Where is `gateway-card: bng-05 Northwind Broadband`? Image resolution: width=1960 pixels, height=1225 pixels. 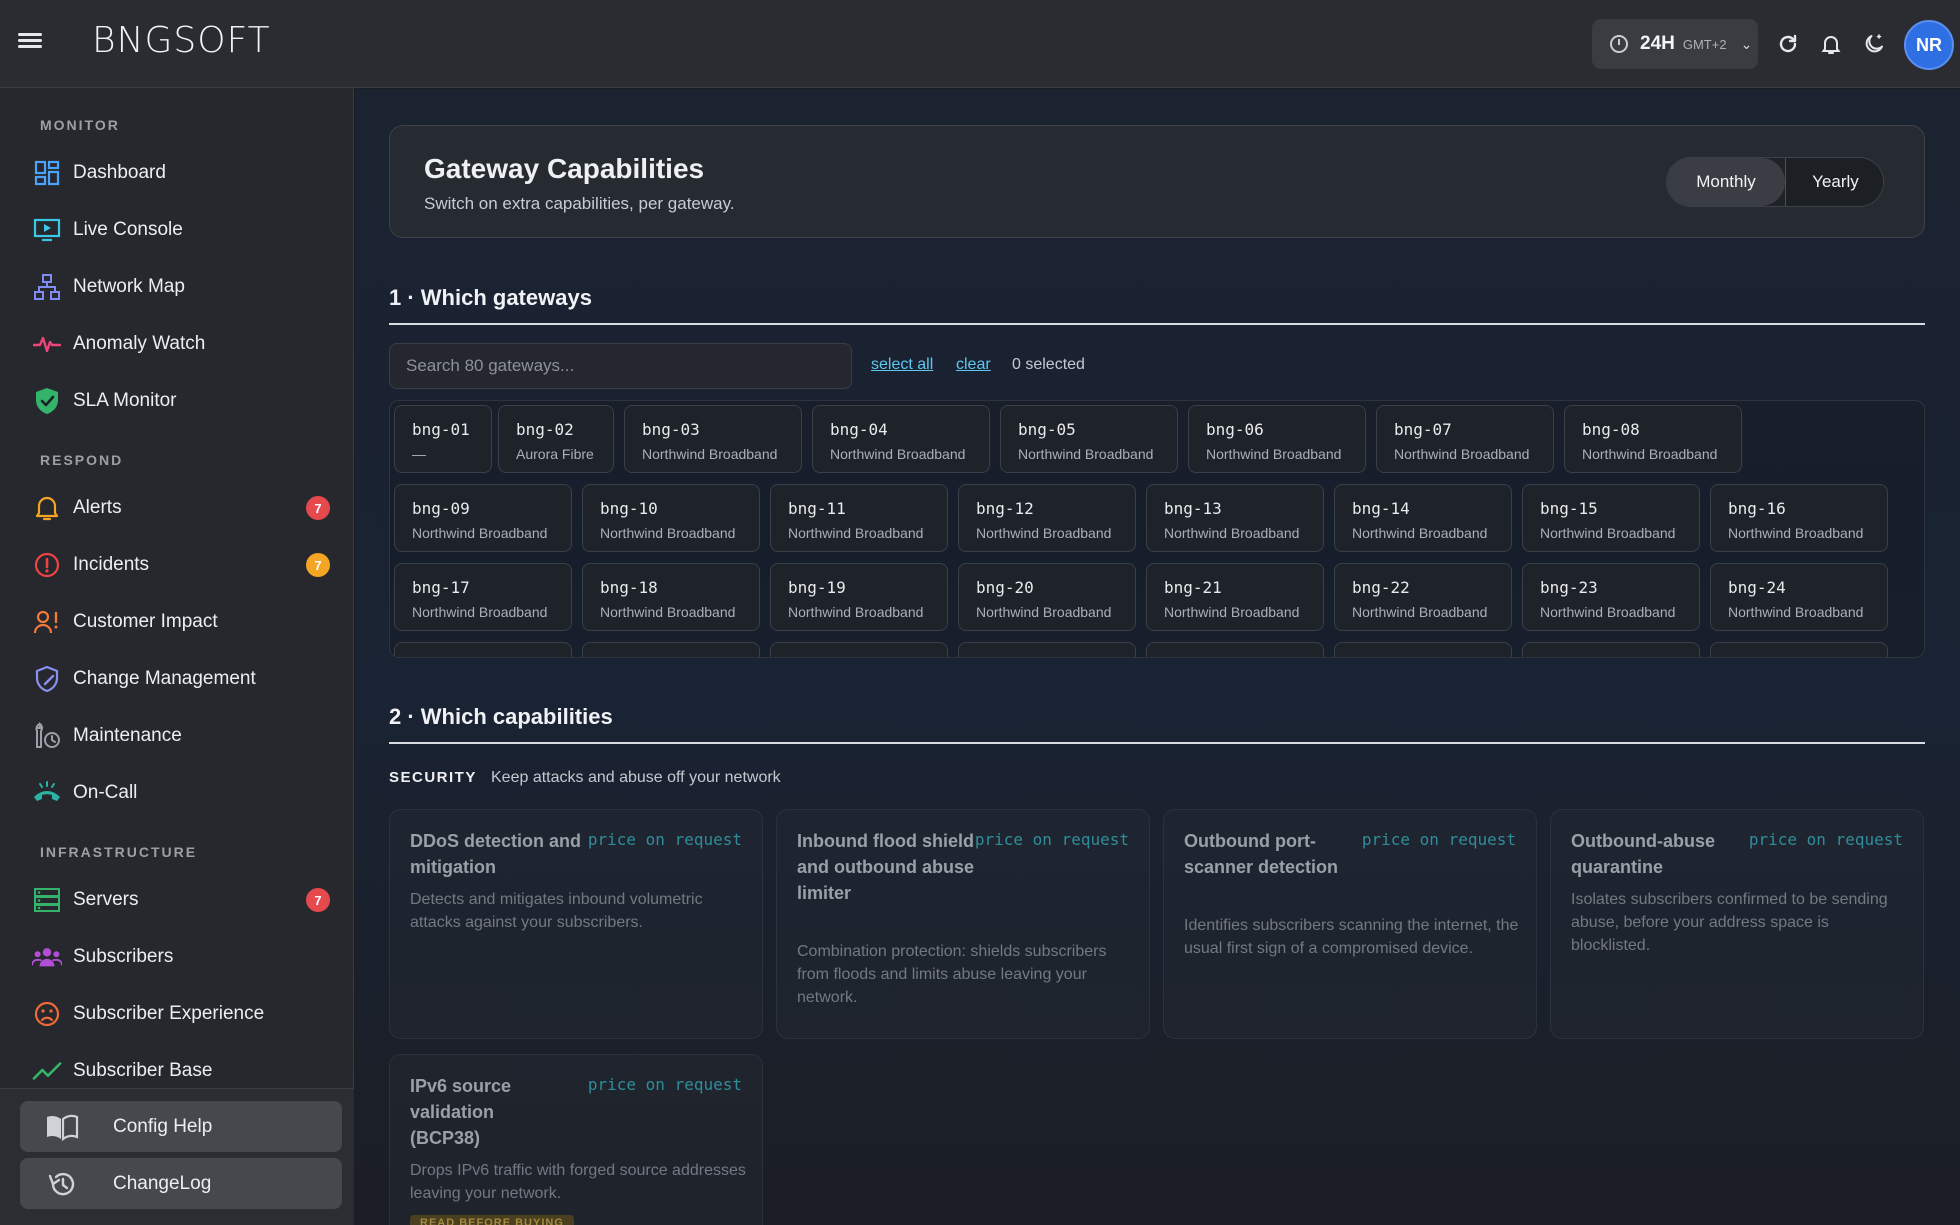
gateway-card: bng-05 Northwind Broadband is located at coordinates (1089, 439).